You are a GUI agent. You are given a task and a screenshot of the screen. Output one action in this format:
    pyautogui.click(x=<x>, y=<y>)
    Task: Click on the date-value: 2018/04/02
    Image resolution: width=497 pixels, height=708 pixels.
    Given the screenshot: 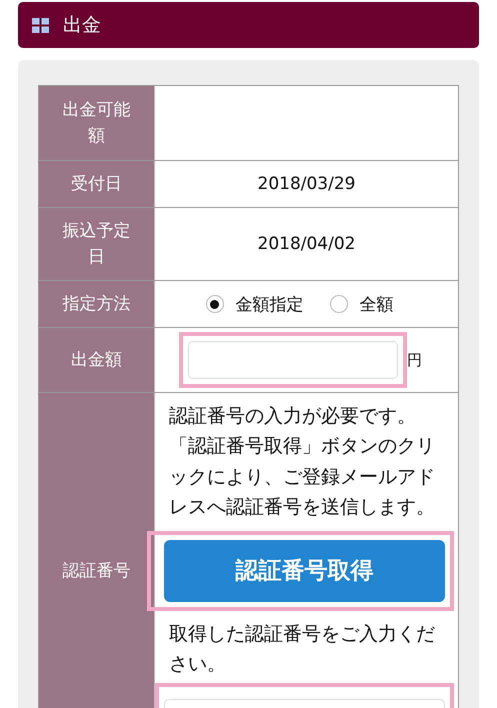 What is the action you would take?
    pyautogui.click(x=307, y=244)
    